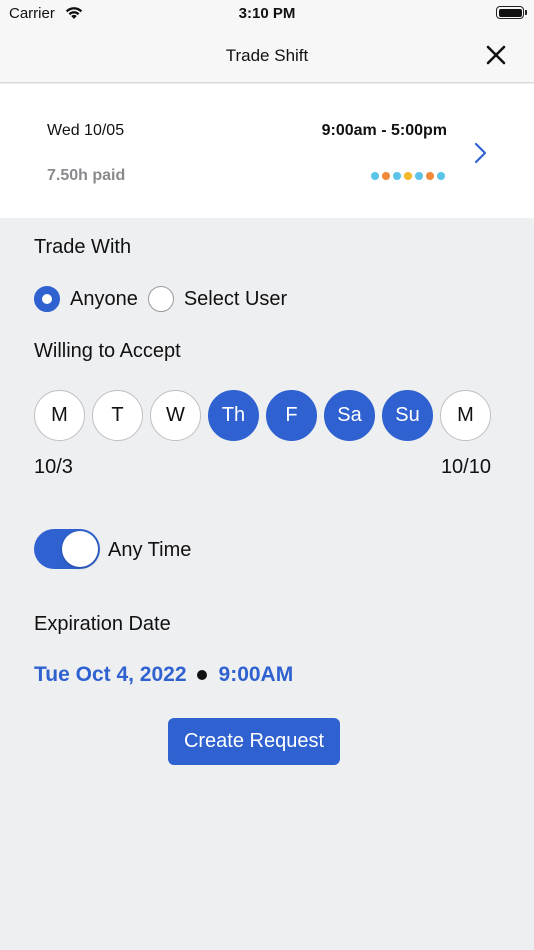 This screenshot has height=950, width=534. What do you see at coordinates (256, 675) in the screenshot?
I see `expiration-time-picker: 9:00AM` at bounding box center [256, 675].